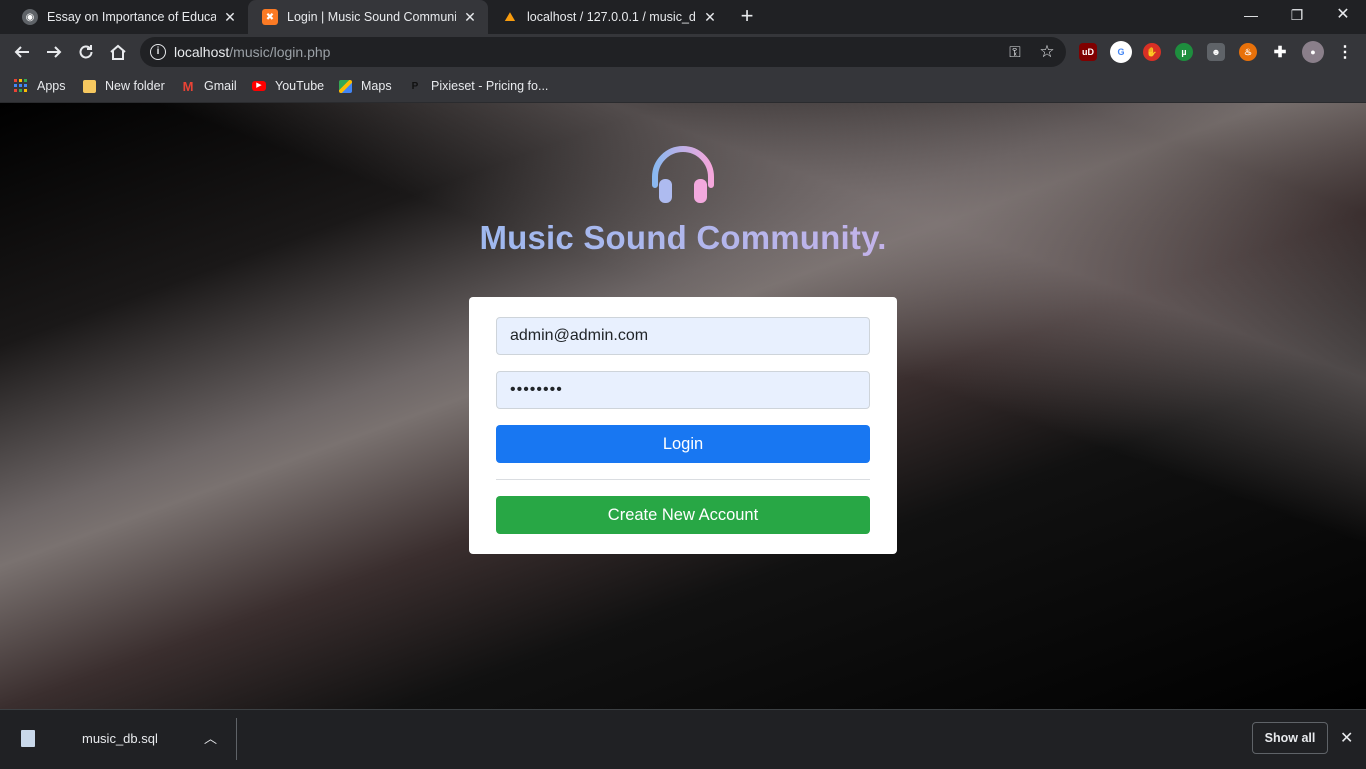 This screenshot has height=769, width=1366. I want to click on download-shelf: music_db.sql ︿ Show all ✕, so click(683, 739).